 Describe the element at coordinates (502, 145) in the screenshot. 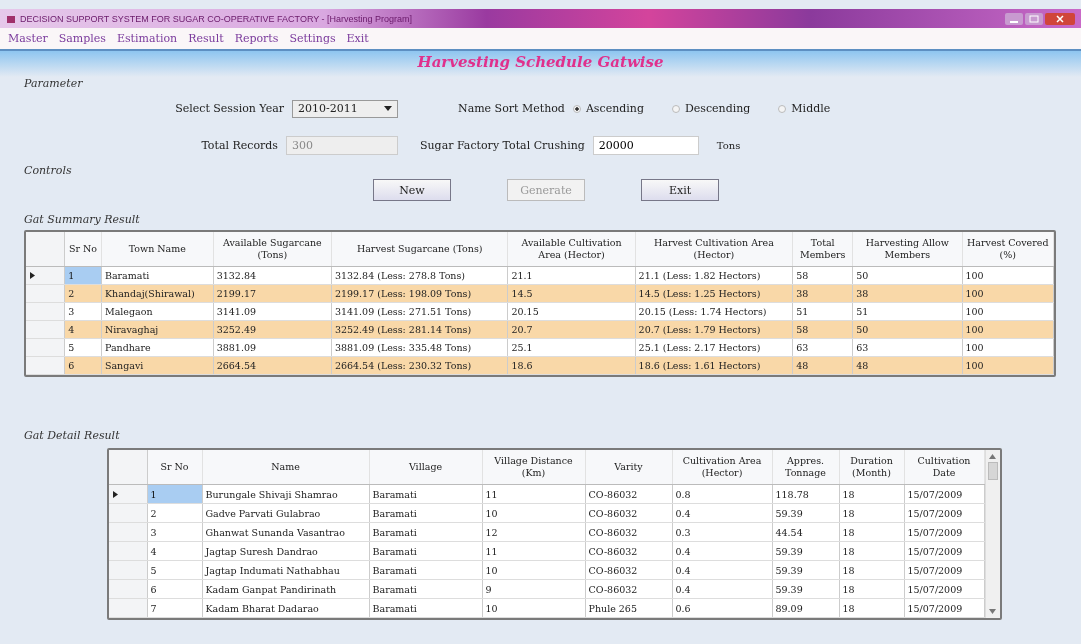

I see `field-label: Sugar Factory Total Crushing` at that location.